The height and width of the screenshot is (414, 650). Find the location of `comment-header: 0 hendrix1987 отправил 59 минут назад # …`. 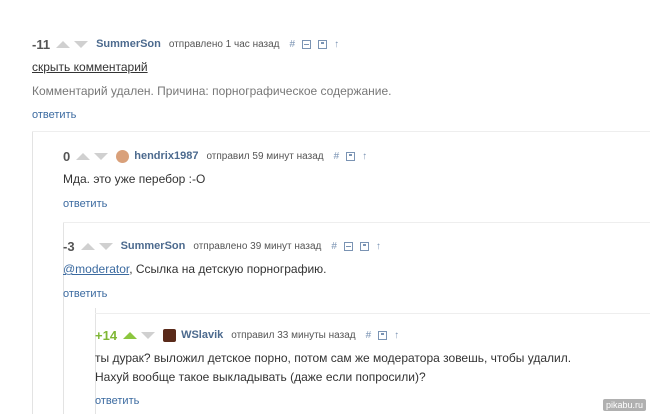

comment-header: 0 hendrix1987 отправил 59 минут назад # … is located at coordinates (218, 156).